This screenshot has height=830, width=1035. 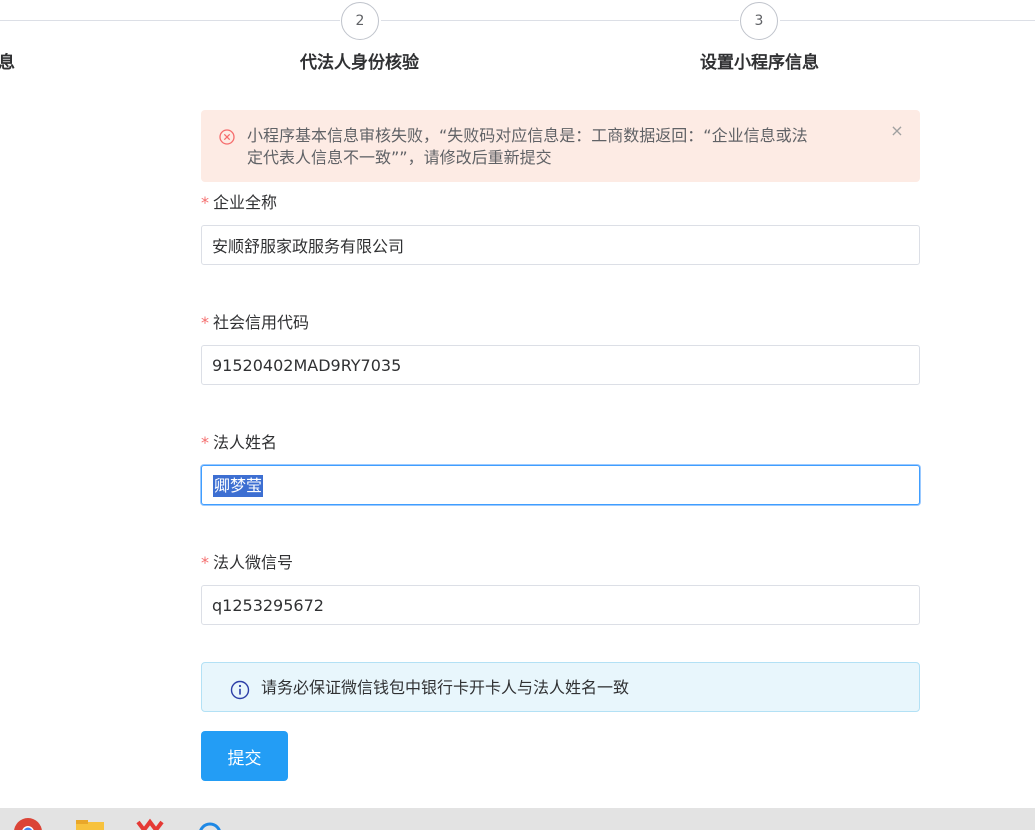 I want to click on folder-icon, so click(x=90, y=819).